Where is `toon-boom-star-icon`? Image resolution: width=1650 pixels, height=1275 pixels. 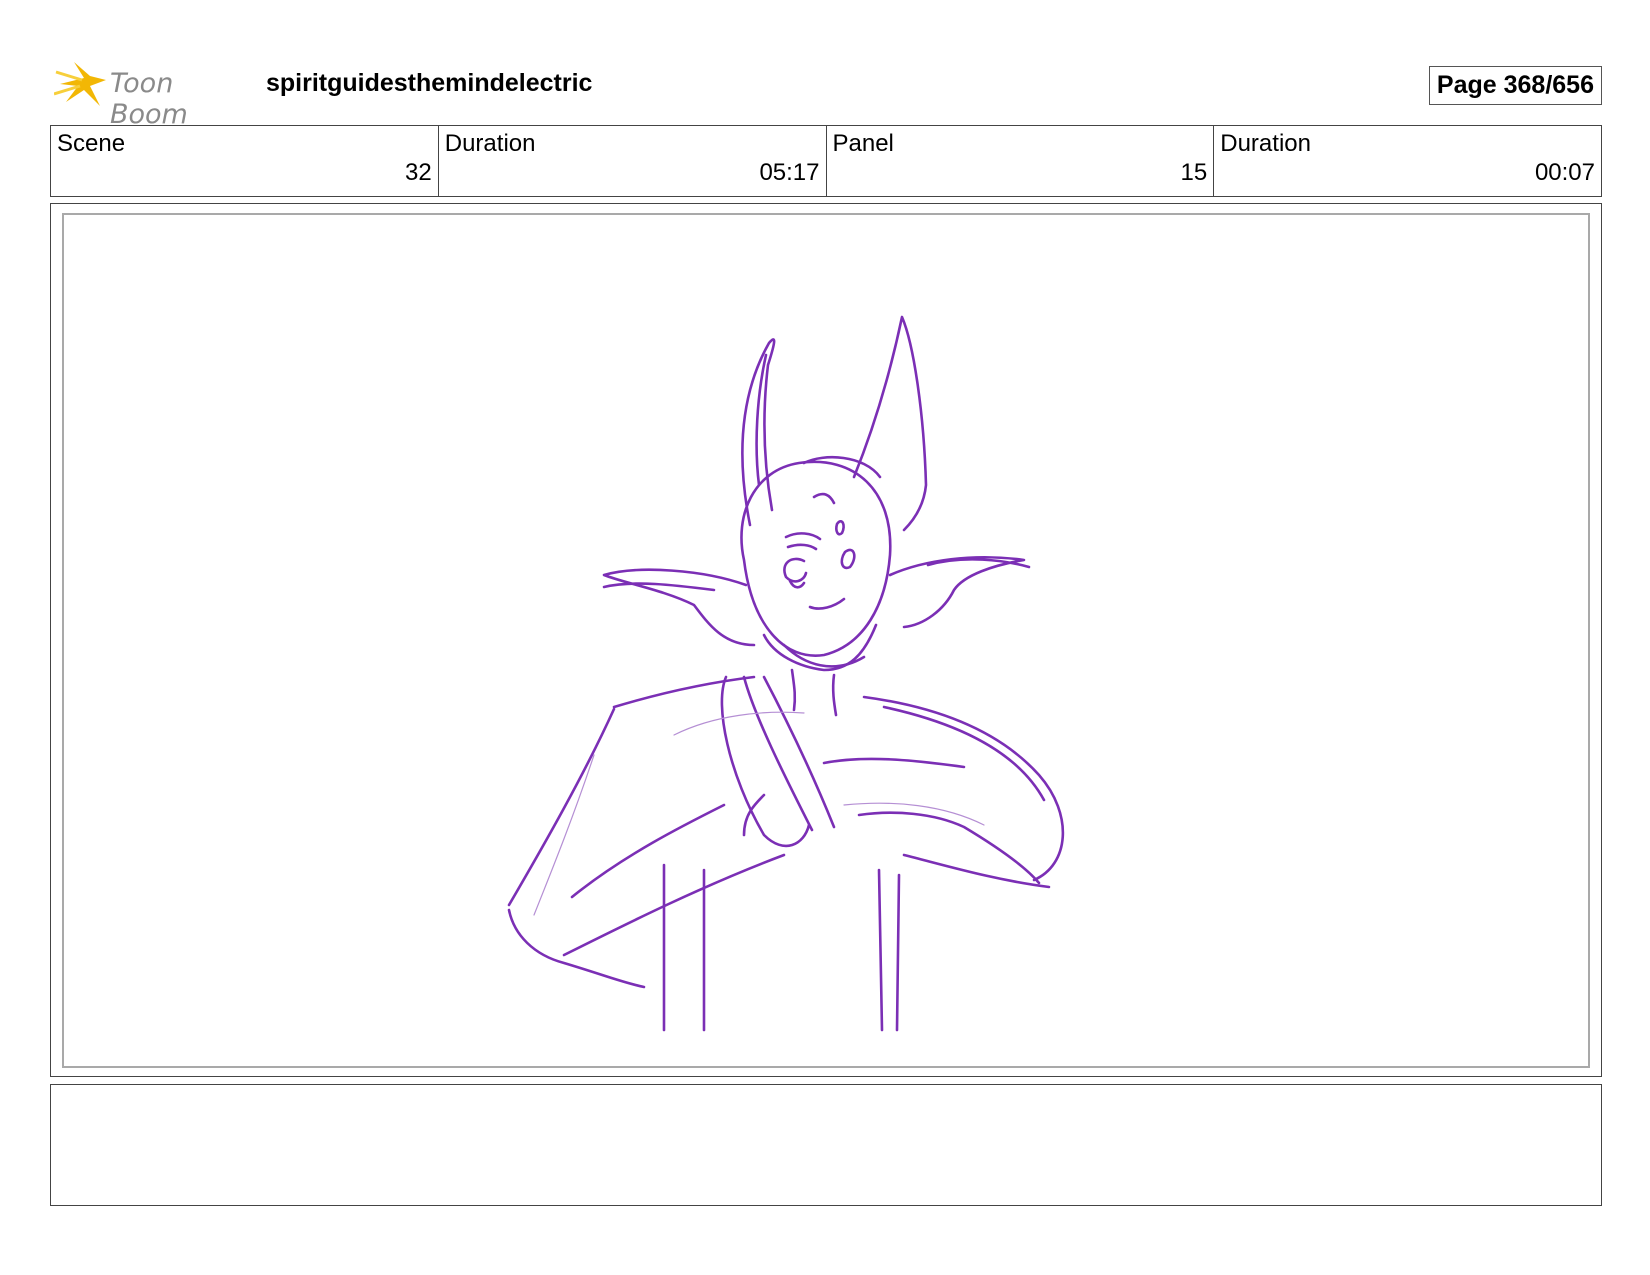
toon-boom-star-icon is located at coordinates (79, 84).